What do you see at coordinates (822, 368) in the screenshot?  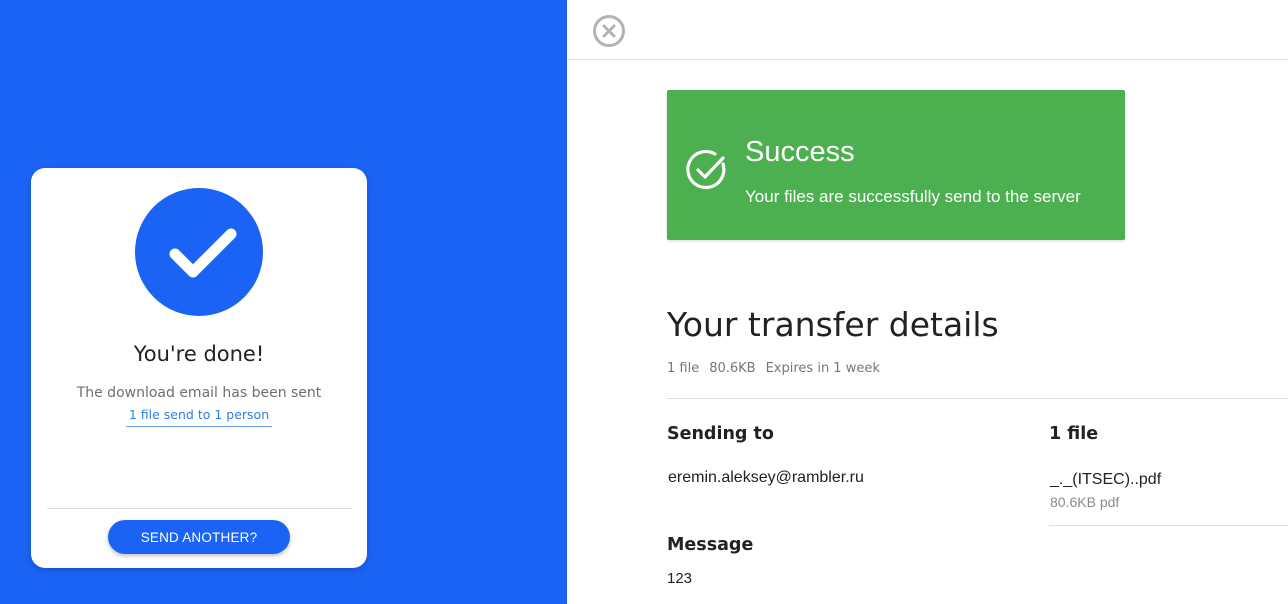 I see `expiry: Expires in 1 week` at bounding box center [822, 368].